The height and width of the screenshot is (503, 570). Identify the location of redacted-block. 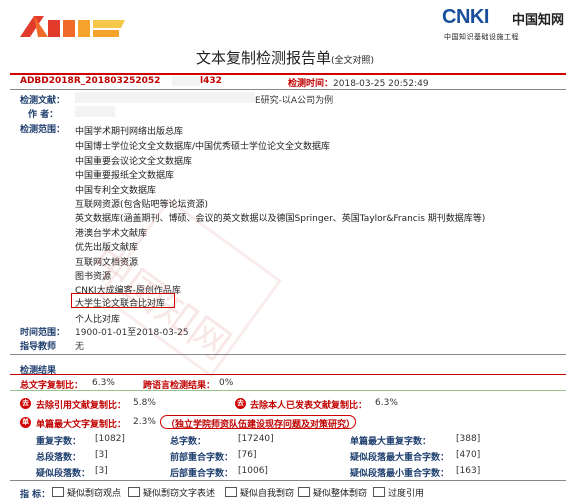
(186, 81).